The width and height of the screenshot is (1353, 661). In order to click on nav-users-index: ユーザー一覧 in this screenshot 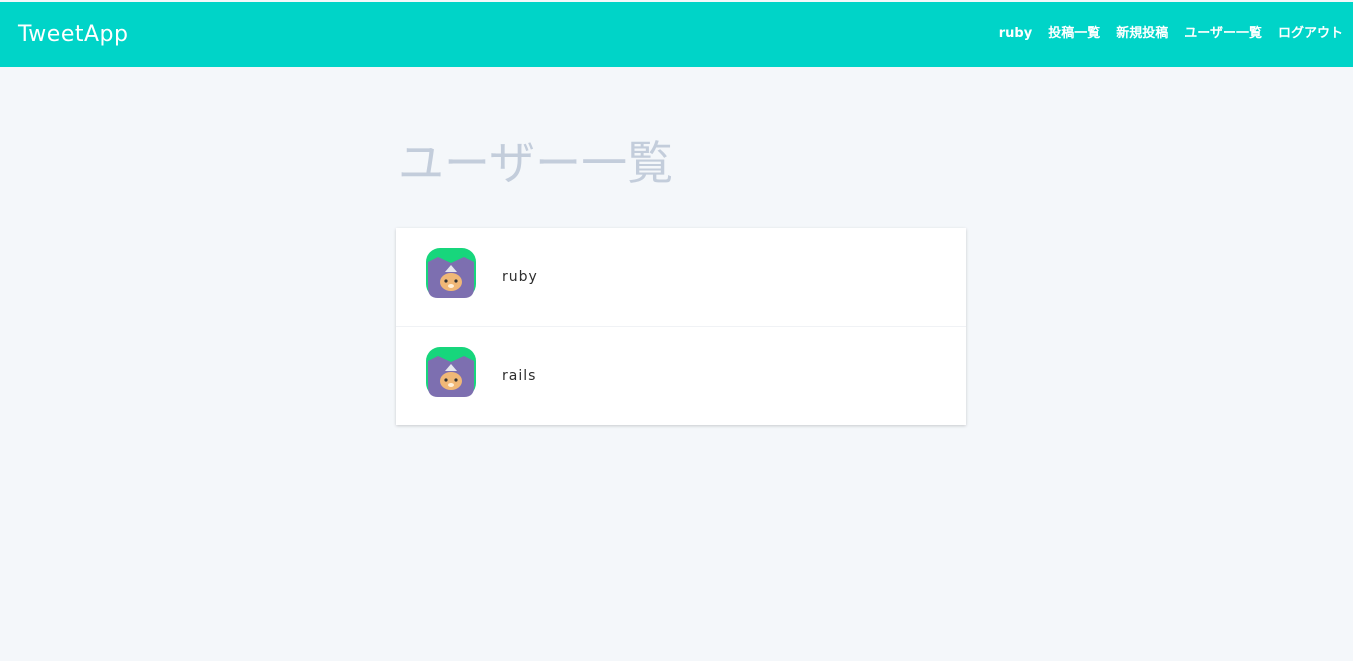, I will do `click(1223, 34)`.